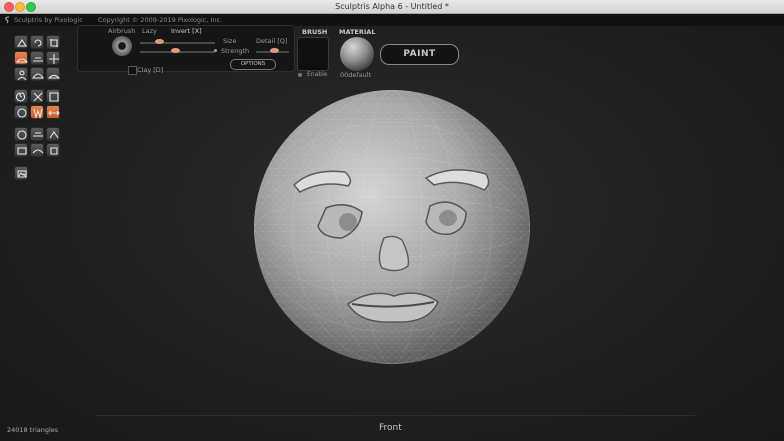 This screenshot has width=784, height=441. What do you see at coordinates (317, 74) in the screenshot?
I see `enable-label: Enable` at bounding box center [317, 74].